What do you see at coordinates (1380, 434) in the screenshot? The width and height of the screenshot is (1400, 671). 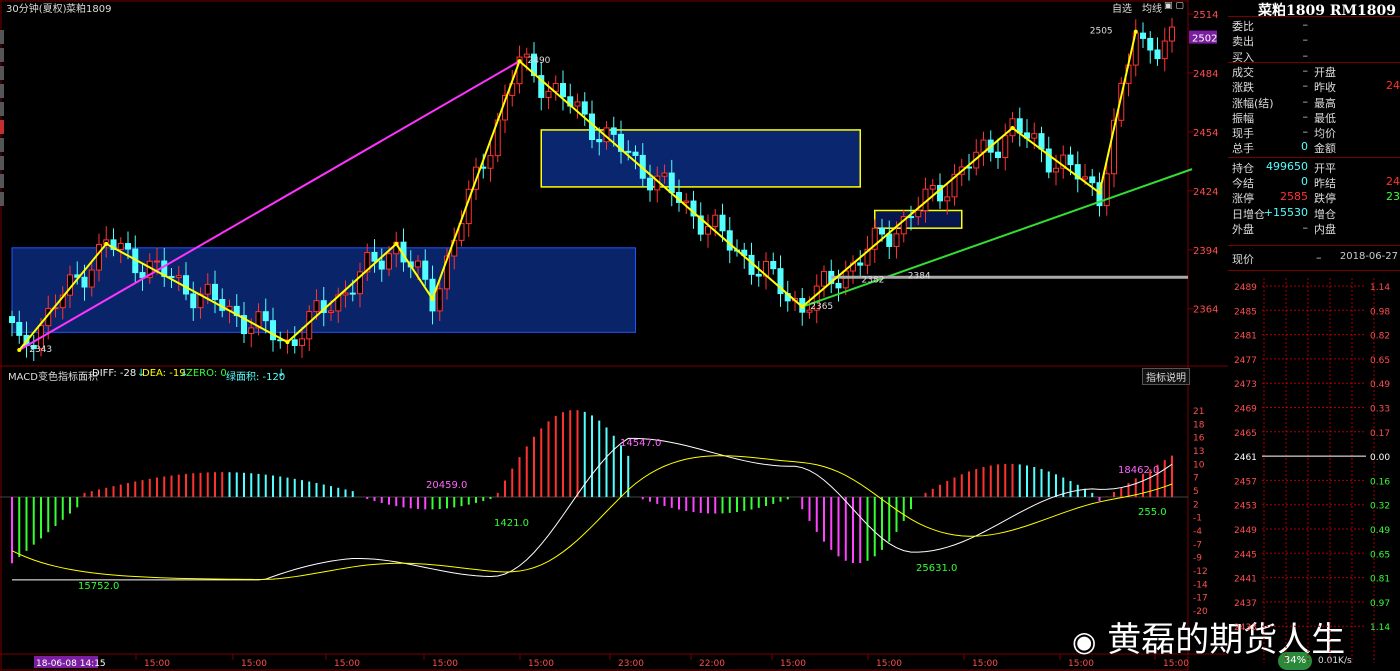 I see `ladder-pct: 0.17` at bounding box center [1380, 434].